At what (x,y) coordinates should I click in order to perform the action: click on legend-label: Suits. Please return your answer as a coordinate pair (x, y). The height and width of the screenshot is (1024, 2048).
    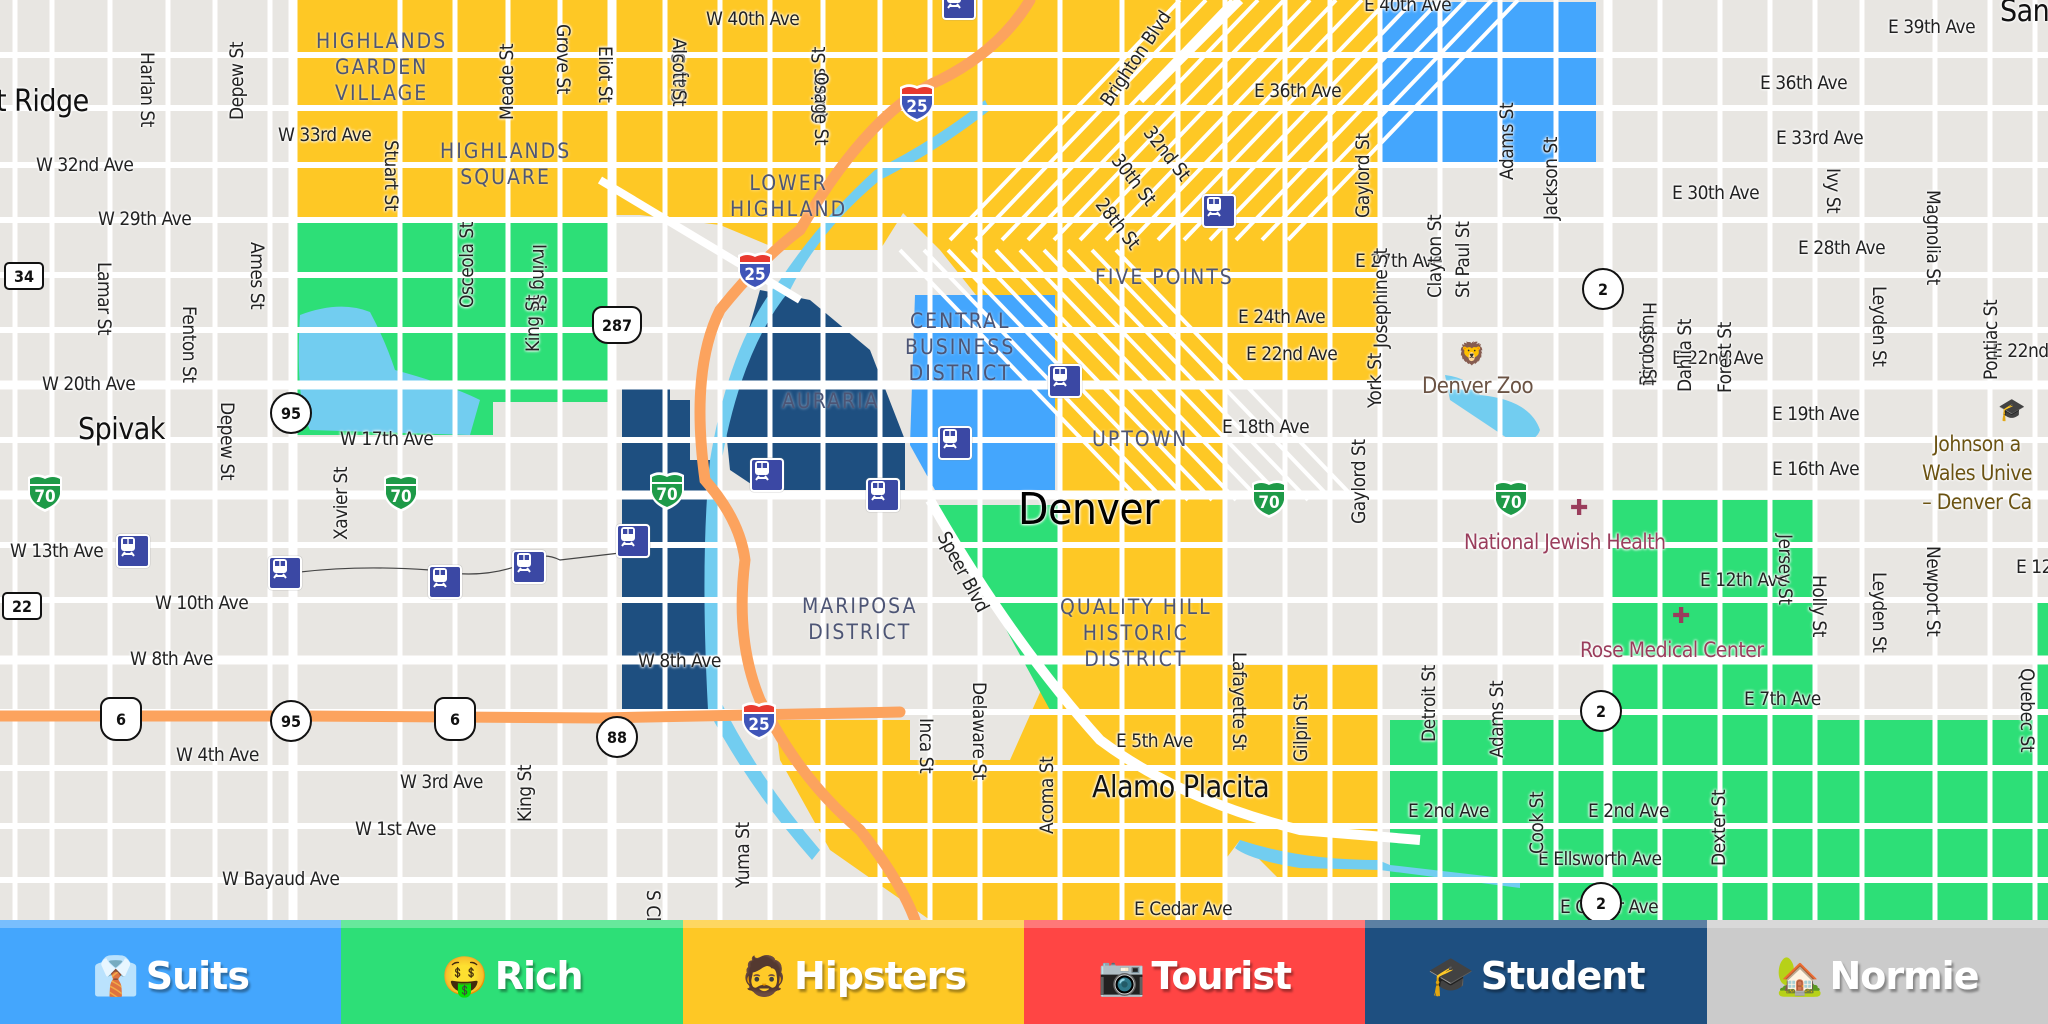
    Looking at the image, I should click on (197, 976).